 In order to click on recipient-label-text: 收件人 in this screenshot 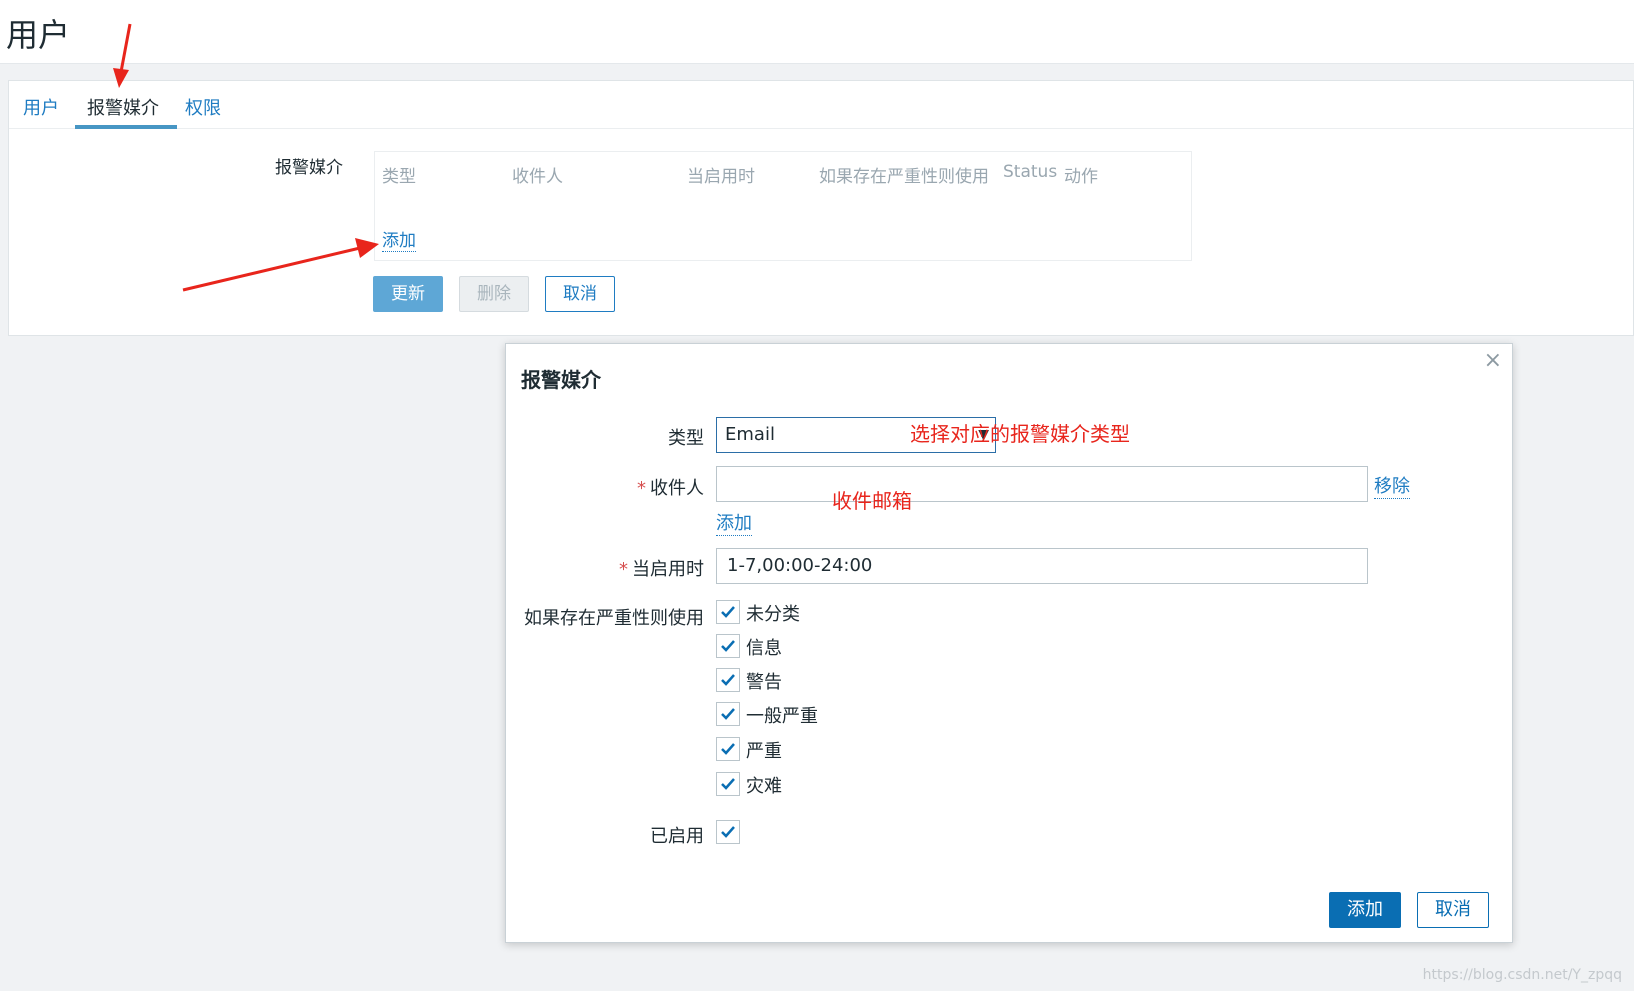, I will do `click(677, 488)`.